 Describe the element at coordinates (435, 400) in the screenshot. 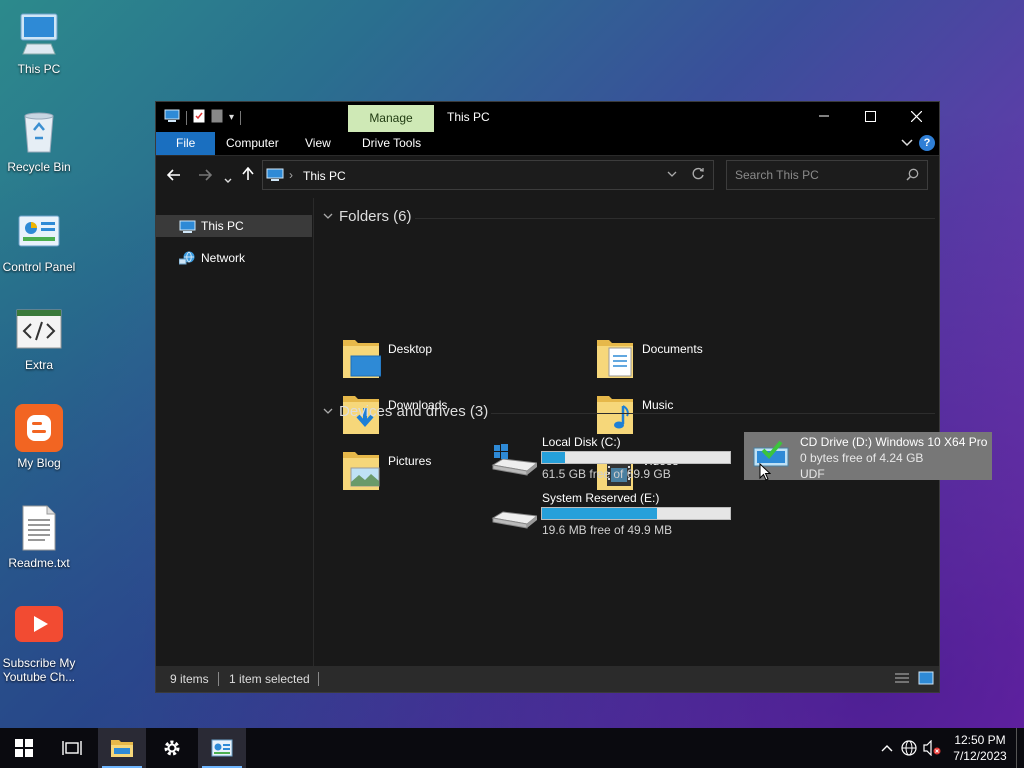

I see `folder-pictures: Pictures` at that location.